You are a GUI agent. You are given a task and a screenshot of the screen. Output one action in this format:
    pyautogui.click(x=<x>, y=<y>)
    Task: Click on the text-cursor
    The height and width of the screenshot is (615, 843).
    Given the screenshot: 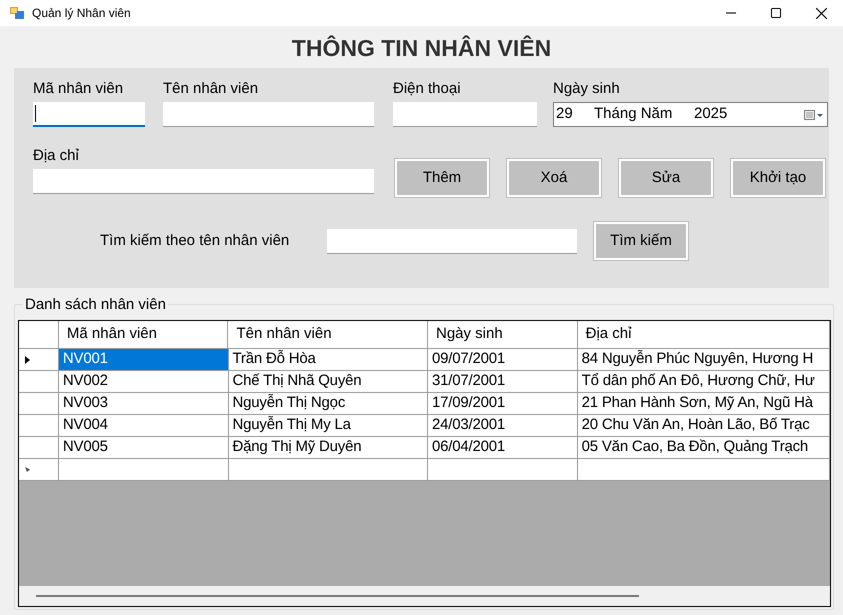 What is the action you would take?
    pyautogui.click(x=35, y=113)
    